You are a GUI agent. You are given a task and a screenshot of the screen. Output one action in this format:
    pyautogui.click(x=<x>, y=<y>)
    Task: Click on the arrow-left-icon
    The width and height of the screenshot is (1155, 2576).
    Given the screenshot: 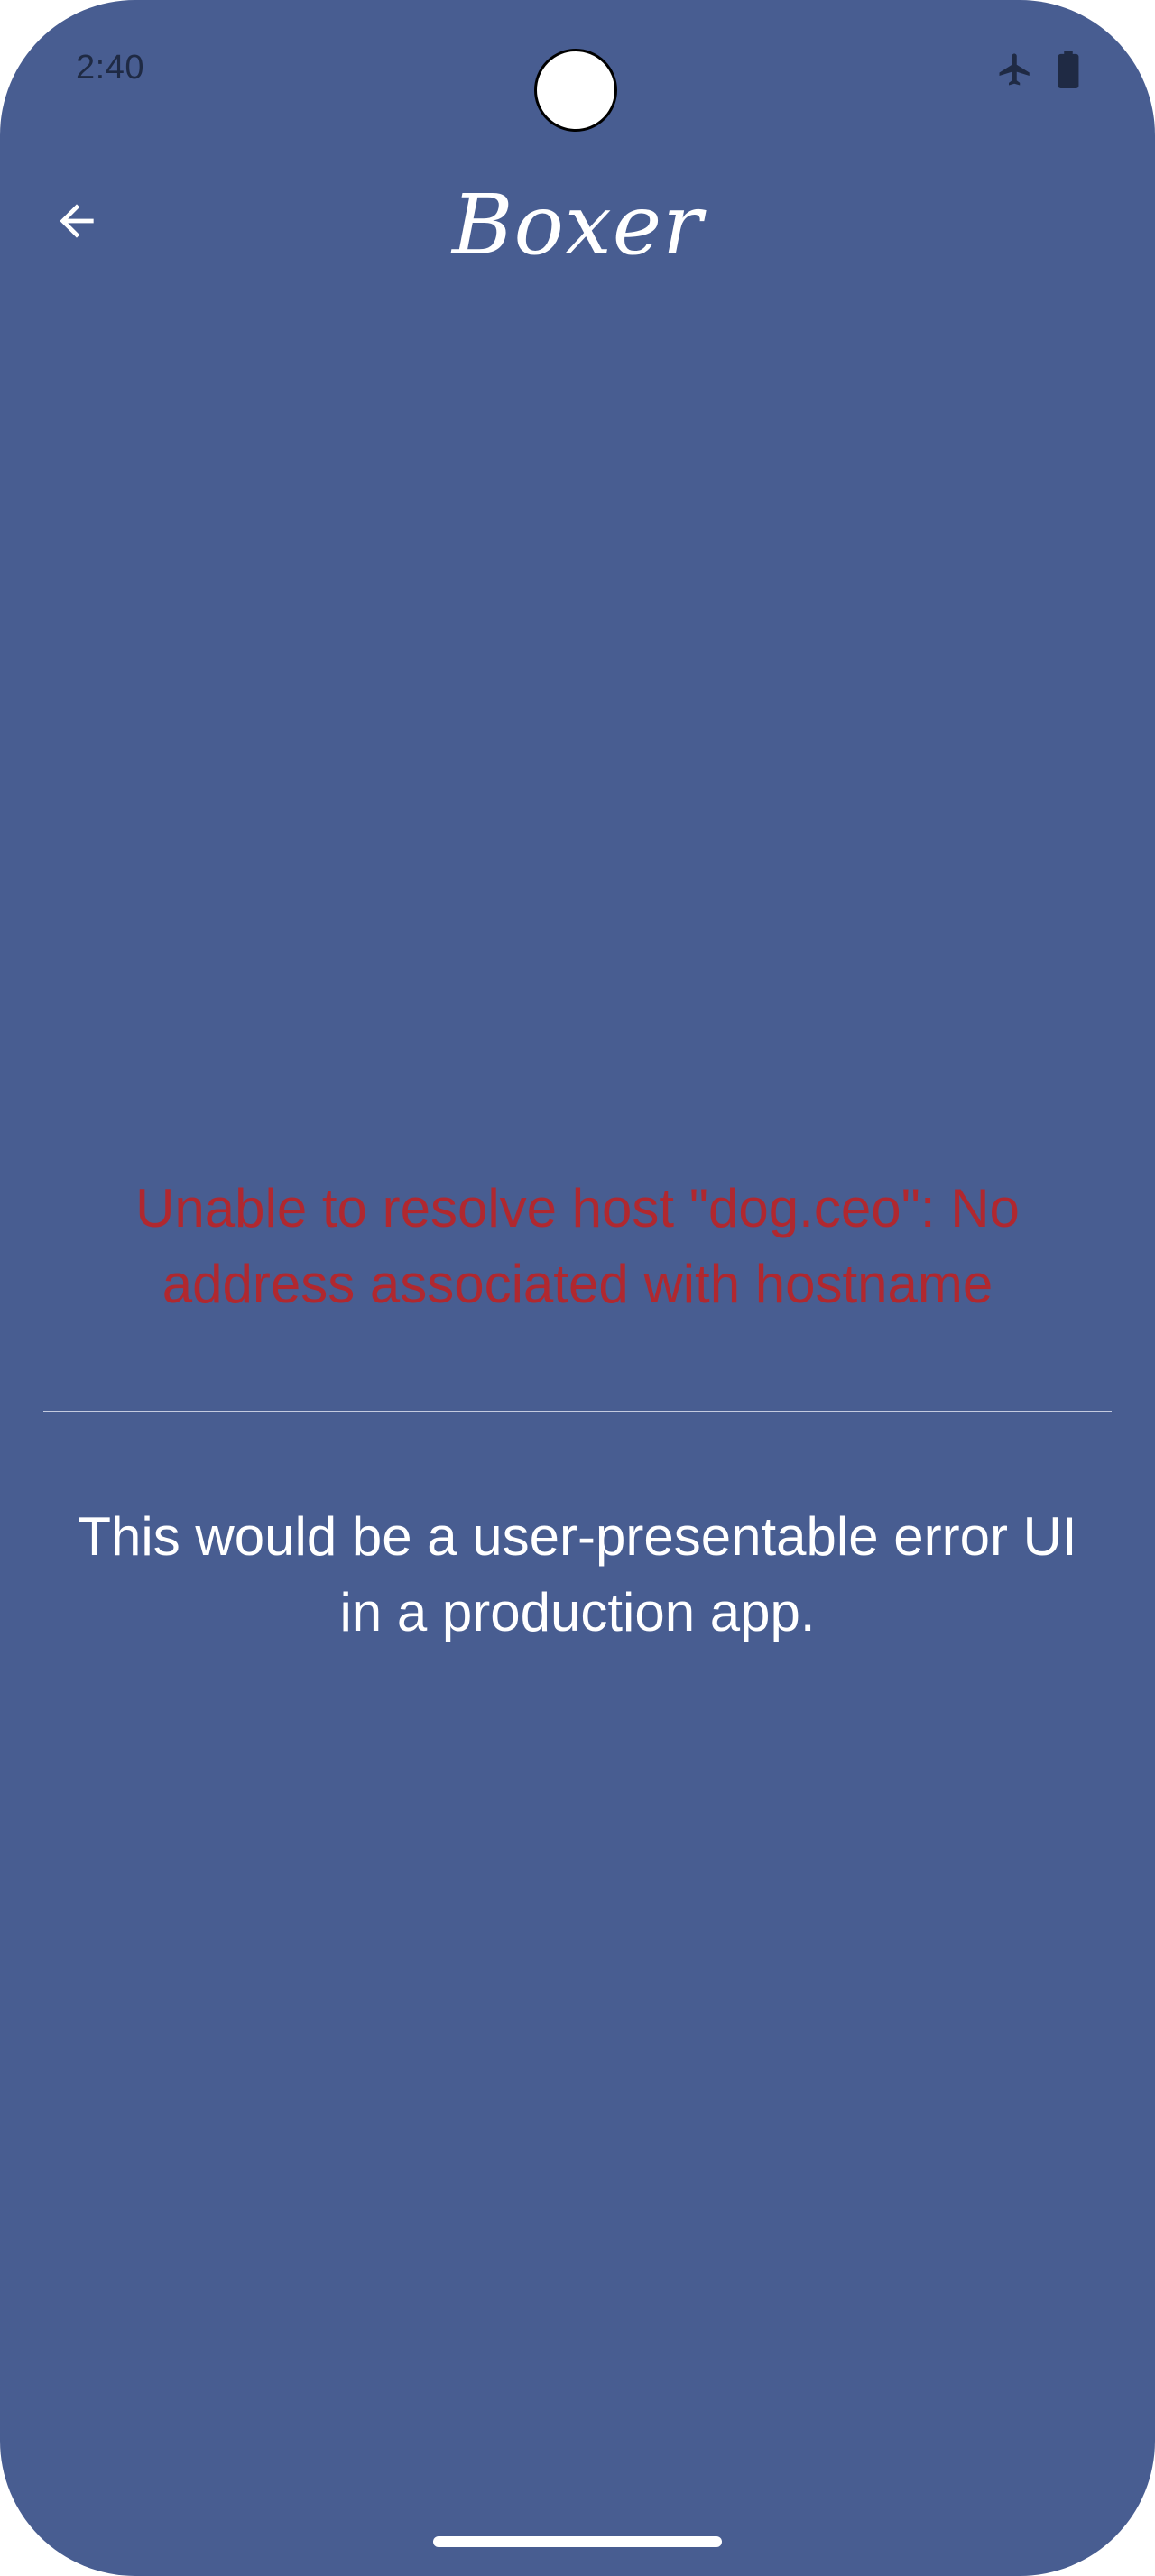 What is the action you would take?
    pyautogui.click(x=77, y=221)
    